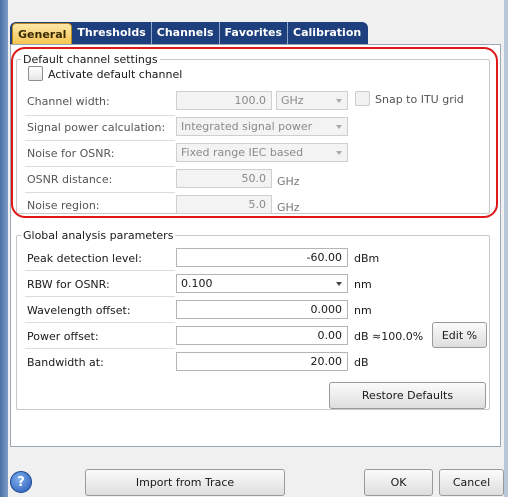  Describe the element at coordinates (185, 482) in the screenshot. I see `import-from-trace-button: Import from Trace` at that location.